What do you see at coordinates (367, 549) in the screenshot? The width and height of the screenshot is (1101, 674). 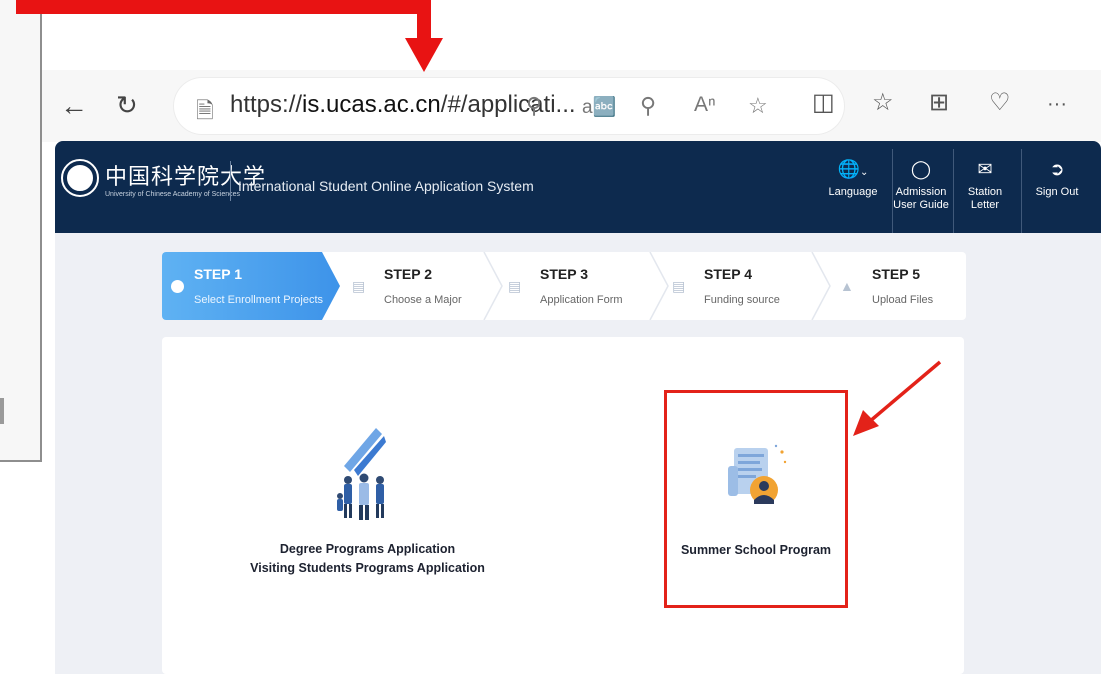 I see `degree-programs-line: Degree Programs Application` at bounding box center [367, 549].